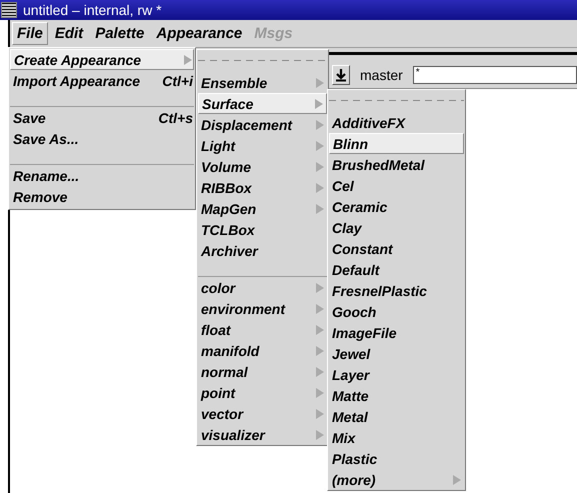 This screenshot has height=493, width=577. Describe the element at coordinates (92, 10) in the screenshot. I see `window-title: untitled – internal, rw *` at that location.